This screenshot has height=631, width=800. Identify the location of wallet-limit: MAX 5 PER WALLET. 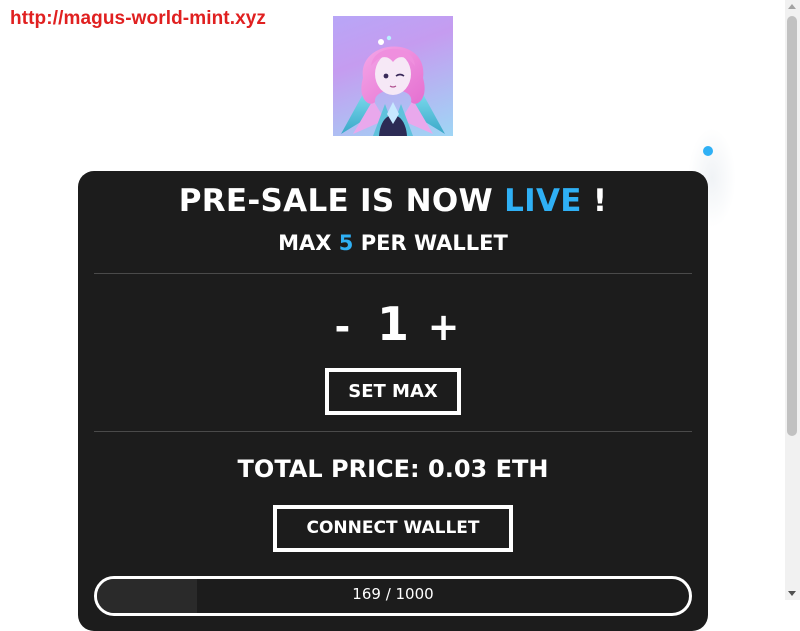
(393, 243).